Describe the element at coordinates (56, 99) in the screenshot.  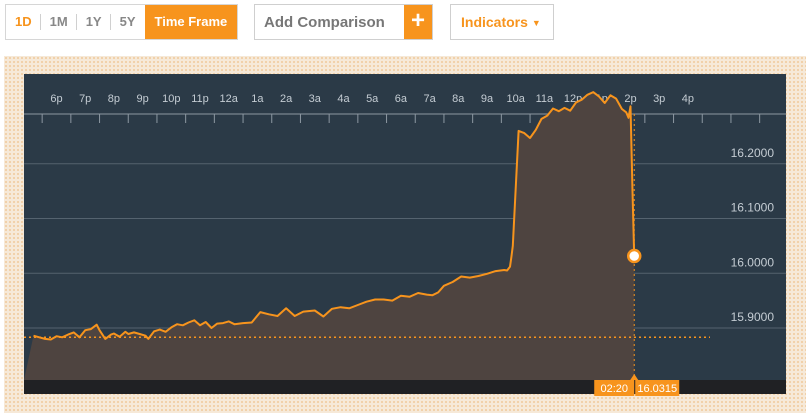
I see `x-tick-label: 6p` at that location.